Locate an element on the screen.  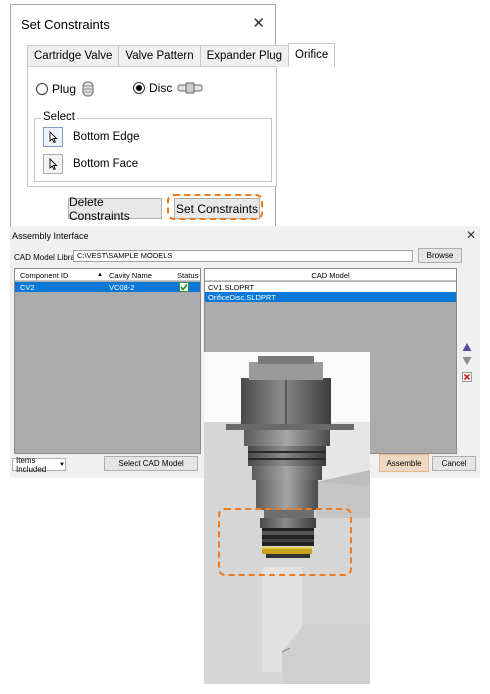
tab-expander-plug: Expander Plug is located at coordinates (244, 56).